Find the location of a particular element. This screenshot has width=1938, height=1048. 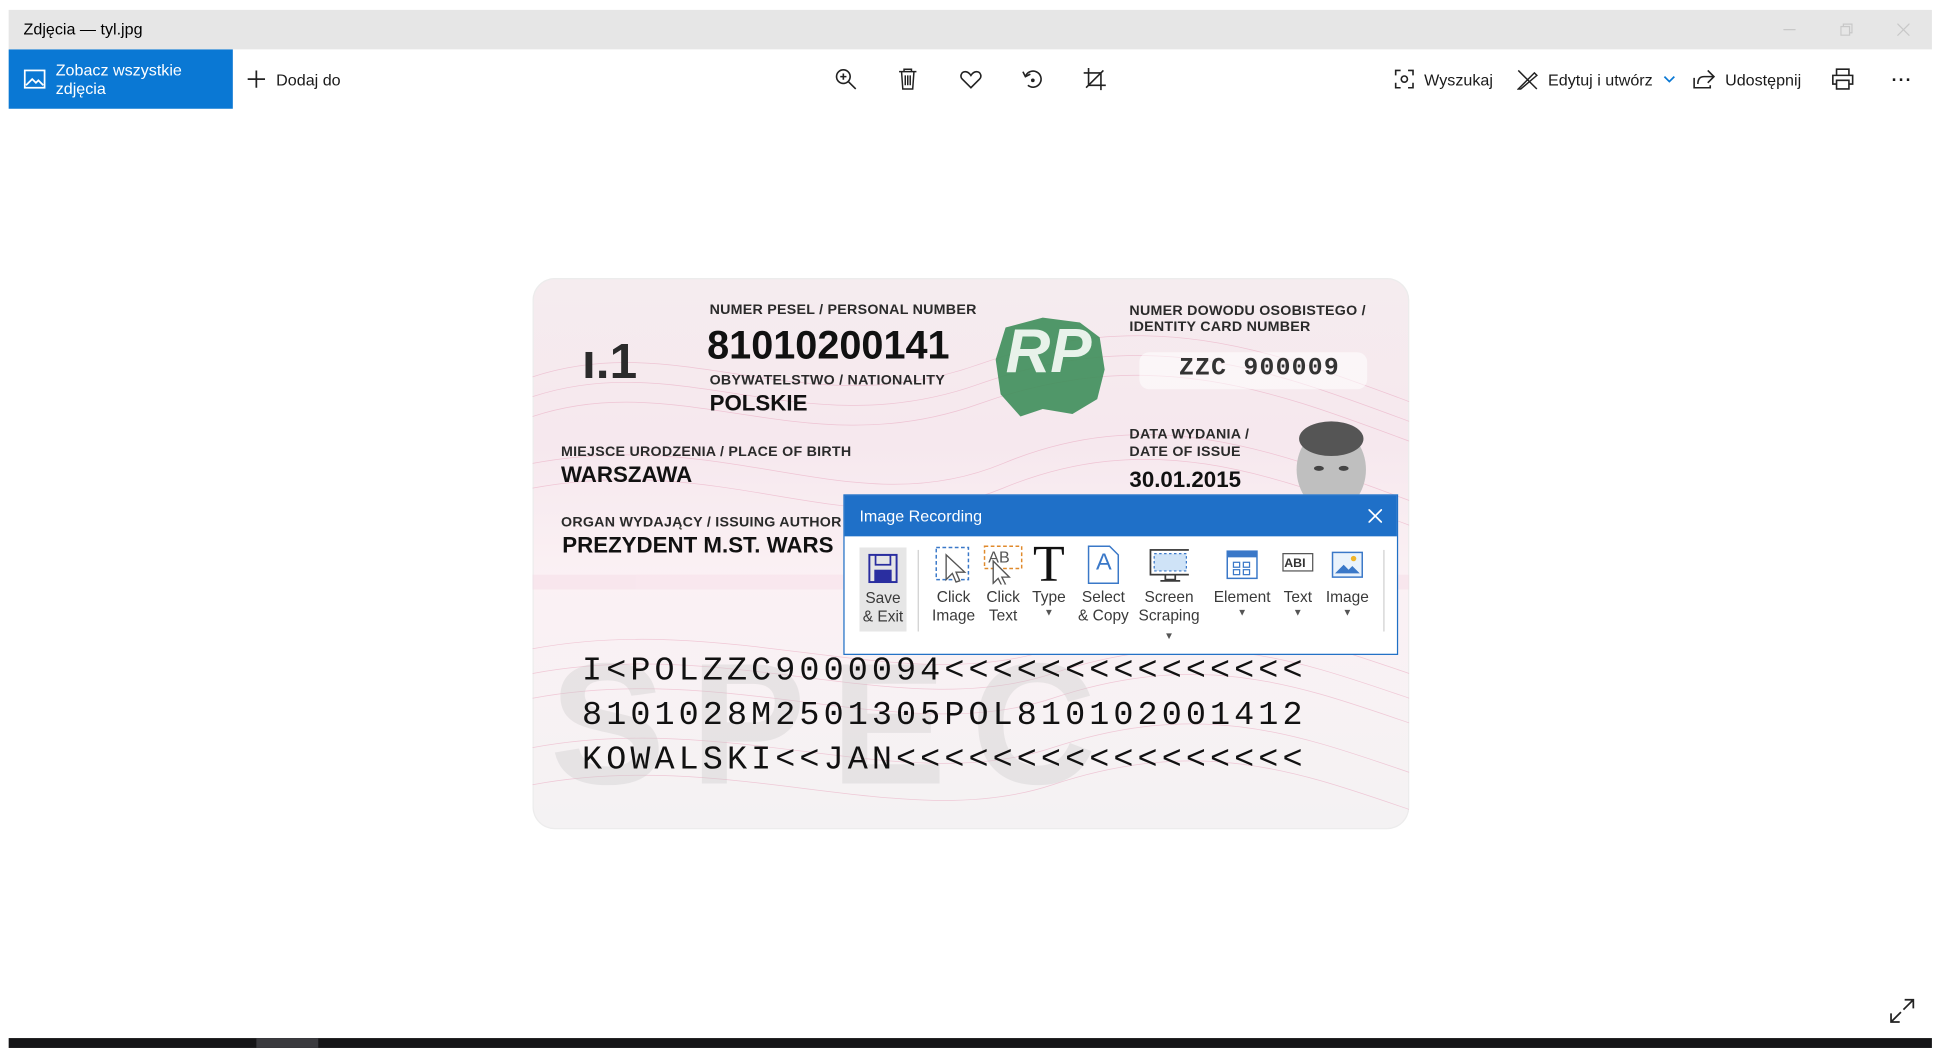

photo-icon is located at coordinates (34, 79).